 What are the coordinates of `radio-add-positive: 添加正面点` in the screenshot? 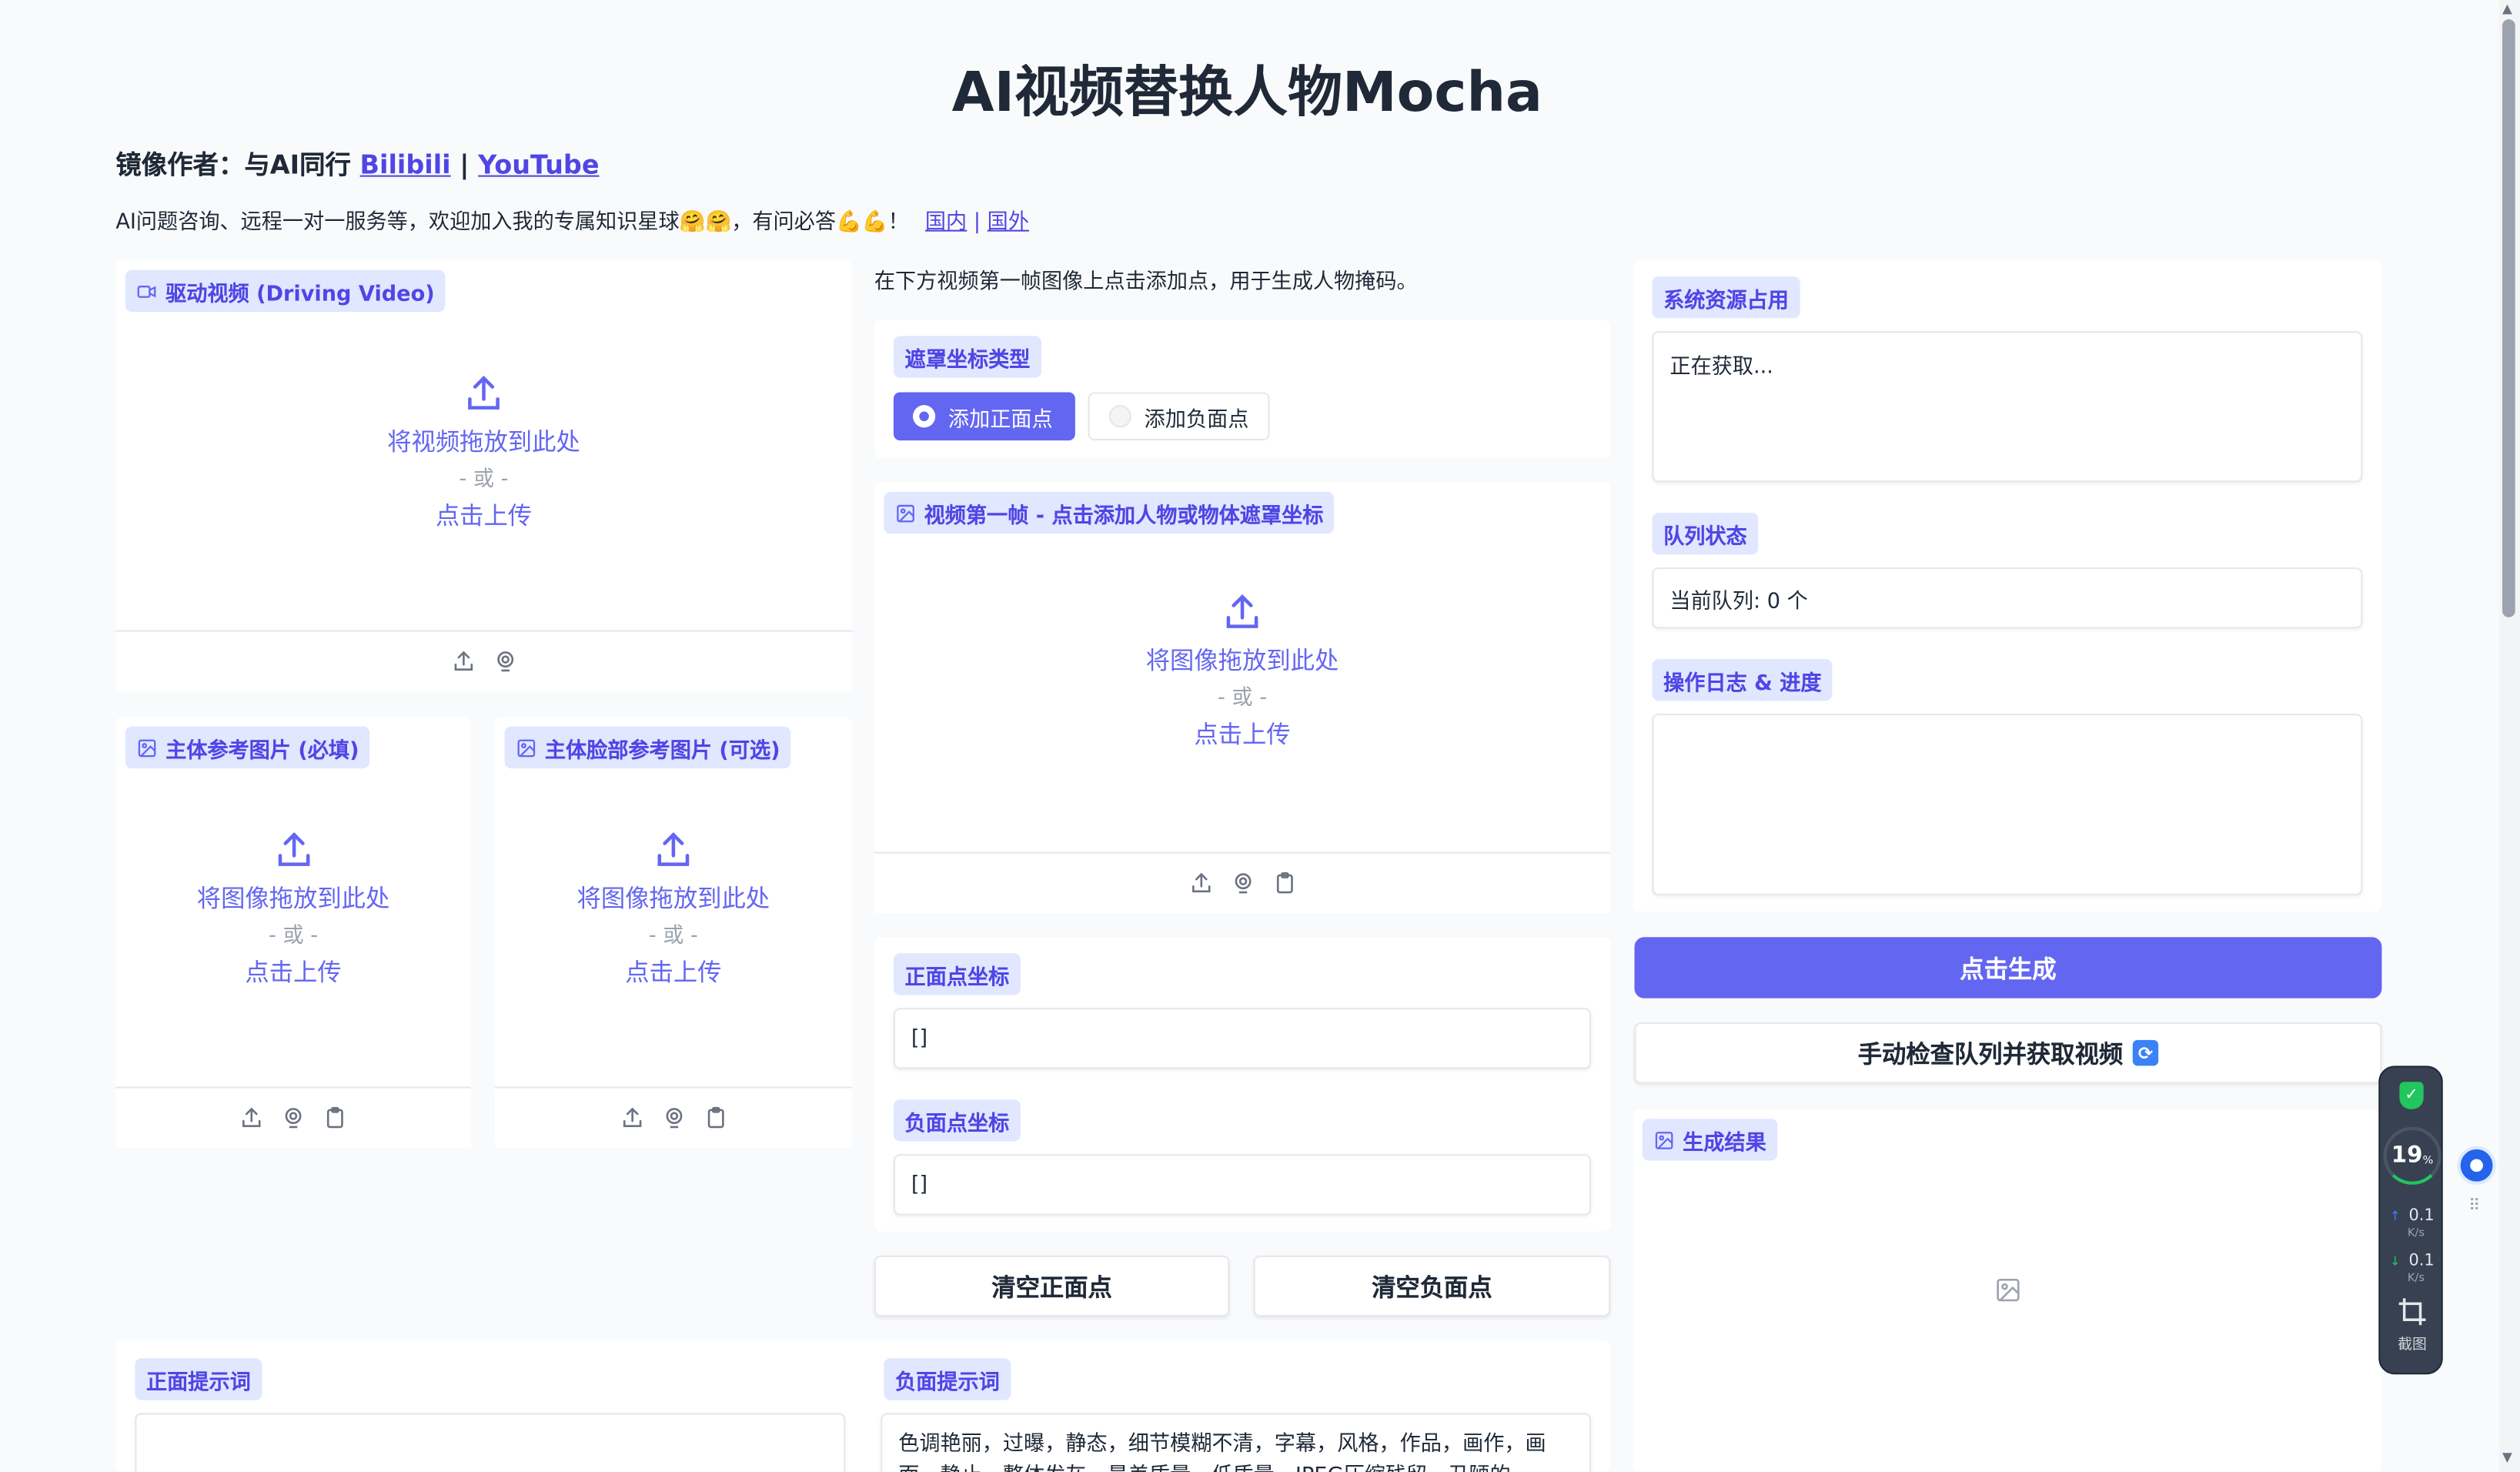 It's located at (984, 417).